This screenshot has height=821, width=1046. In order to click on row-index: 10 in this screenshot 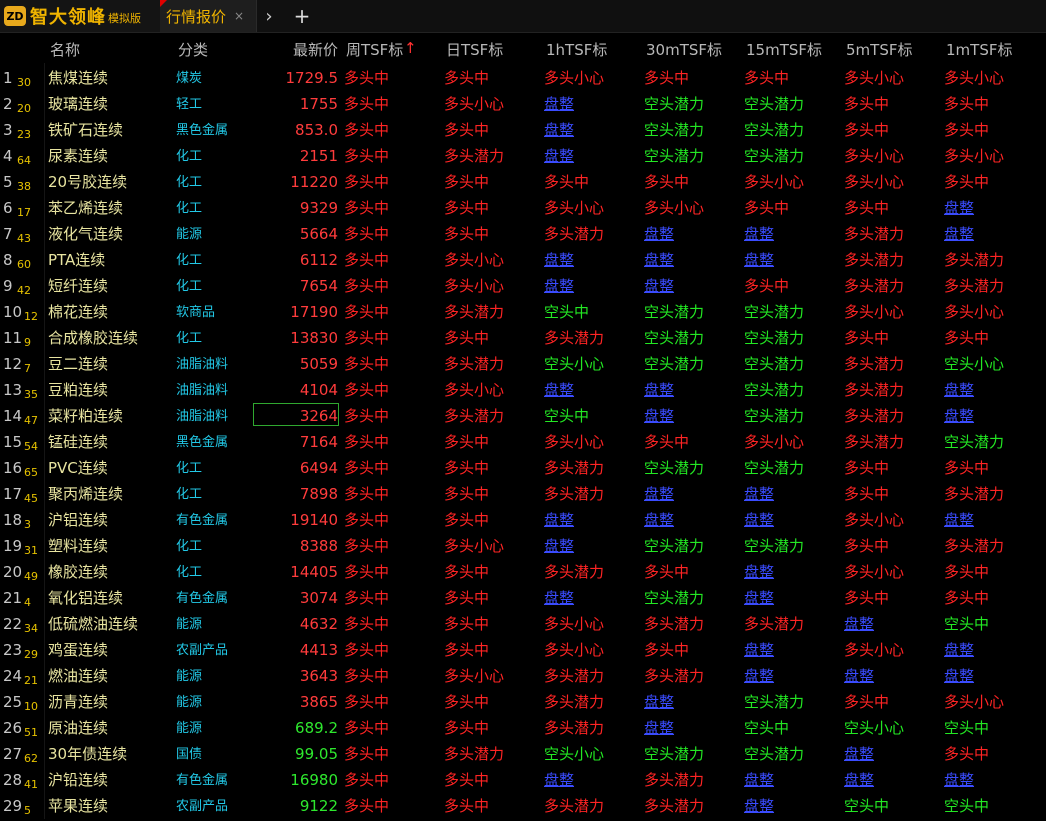, I will do `click(13, 312)`.